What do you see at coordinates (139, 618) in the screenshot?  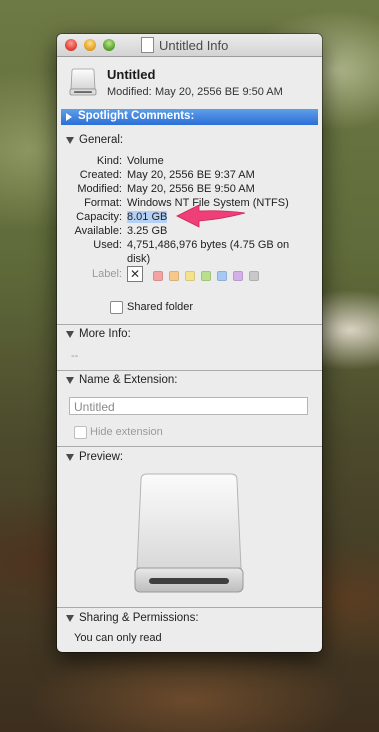 I see `sharing-permissions-section-header: Sharing & Permissions:` at bounding box center [139, 618].